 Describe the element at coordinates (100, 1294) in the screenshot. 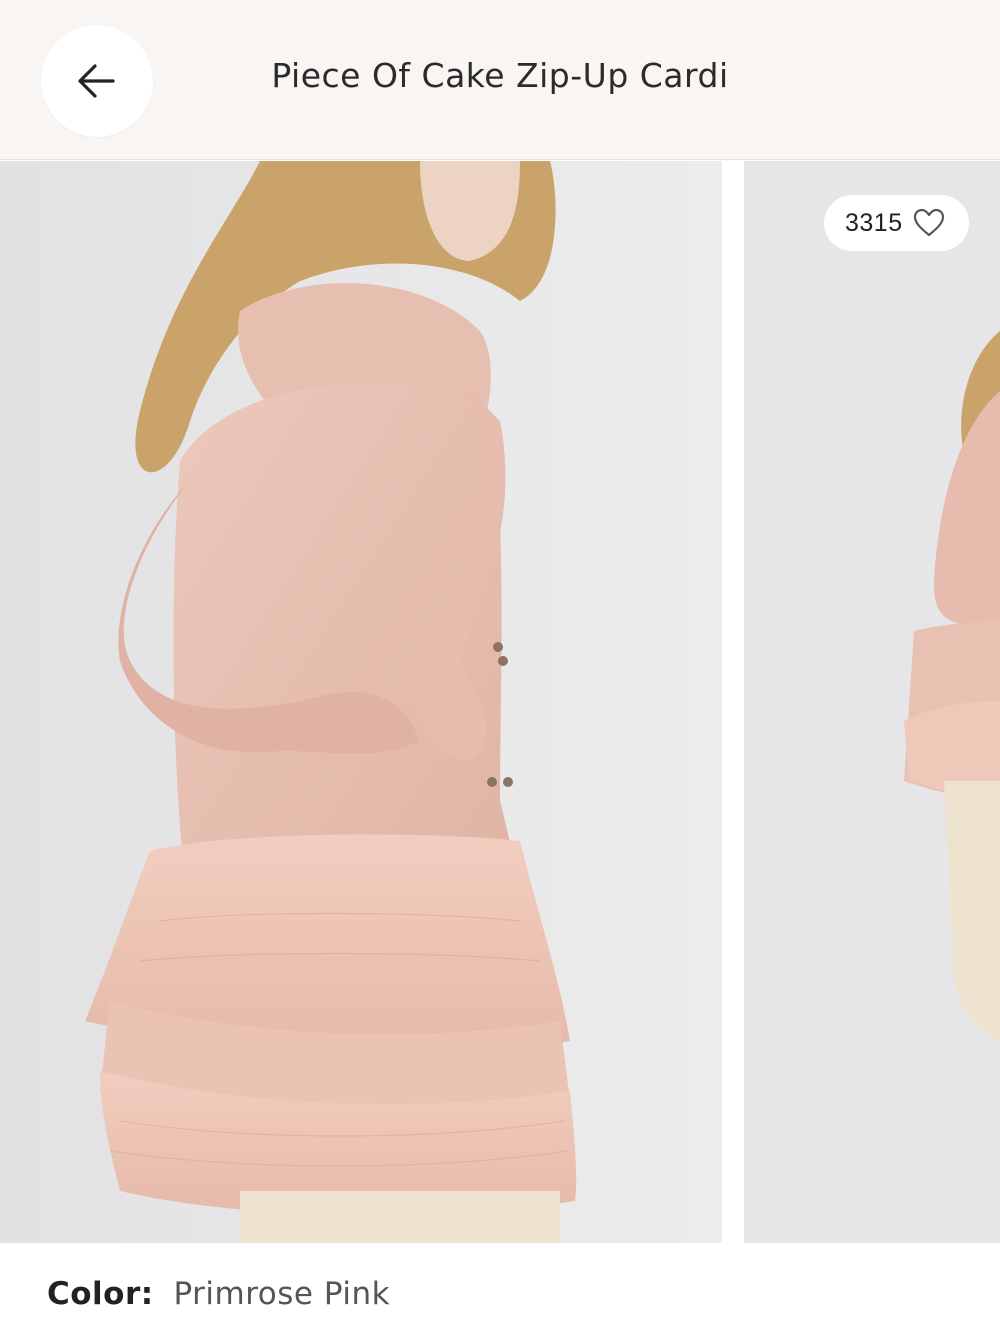

I see `color-label: Color:` at that location.